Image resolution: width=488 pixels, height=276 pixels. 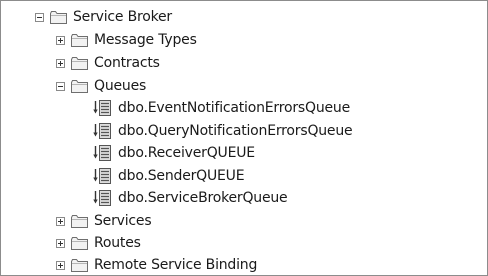 I want to click on tree-node-label: Queues, so click(x=120, y=86).